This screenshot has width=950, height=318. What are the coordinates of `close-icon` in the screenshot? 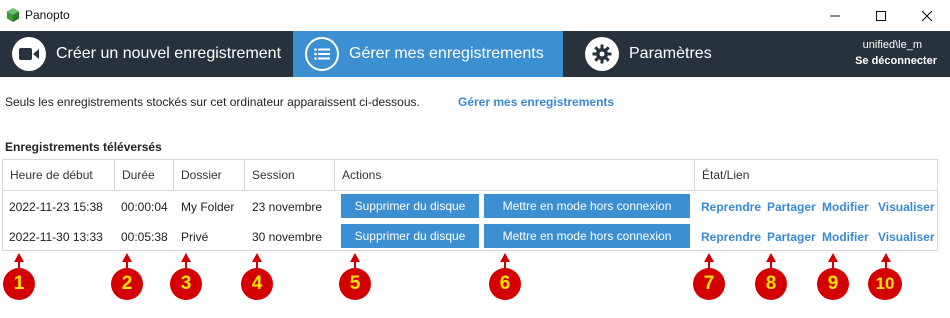 It's located at (927, 15).